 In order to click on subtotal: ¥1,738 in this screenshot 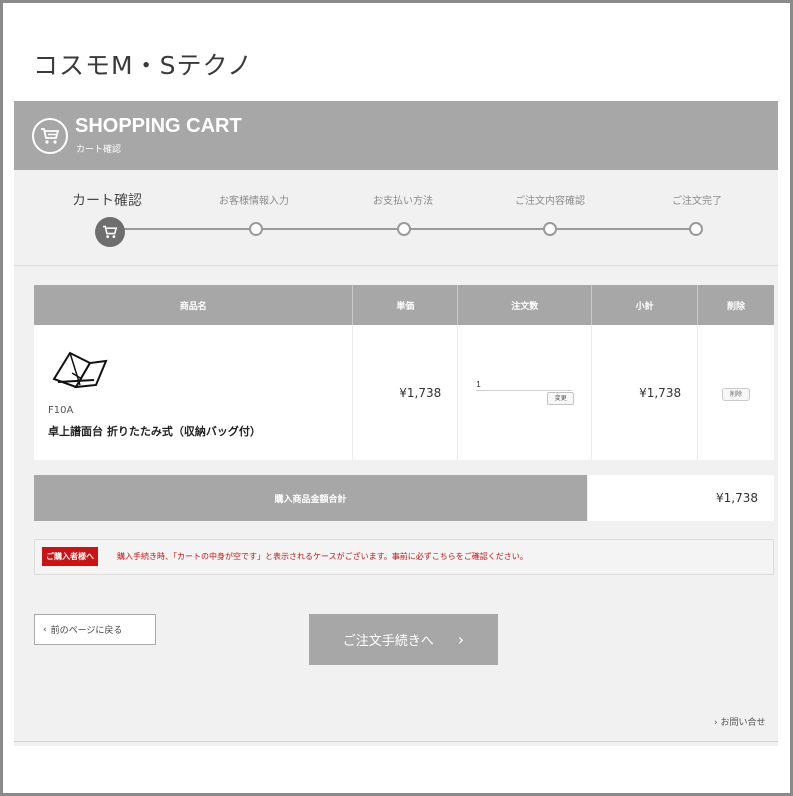, I will do `click(645, 392)`.